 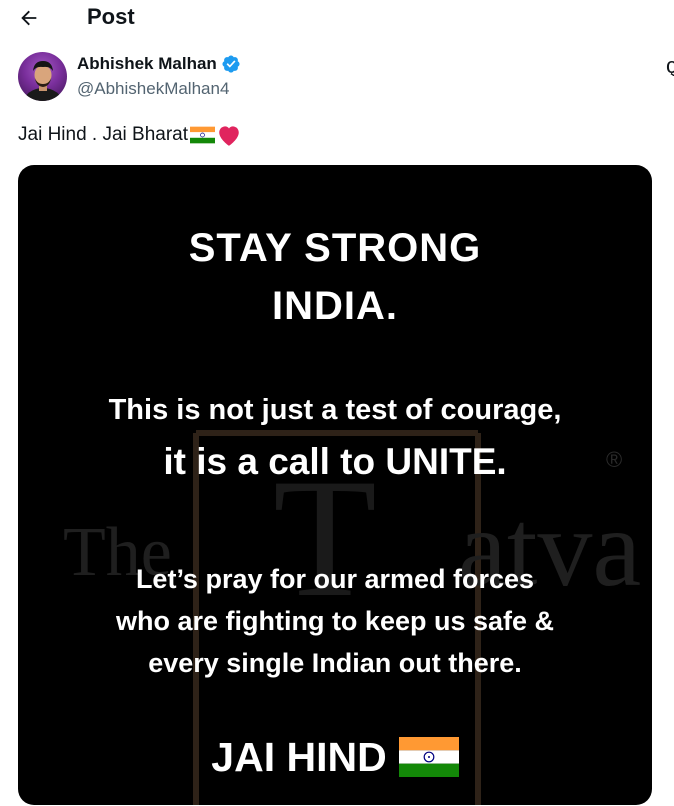 I want to click on image-text-line-6: who are fighting to keep us safe &, so click(x=335, y=621).